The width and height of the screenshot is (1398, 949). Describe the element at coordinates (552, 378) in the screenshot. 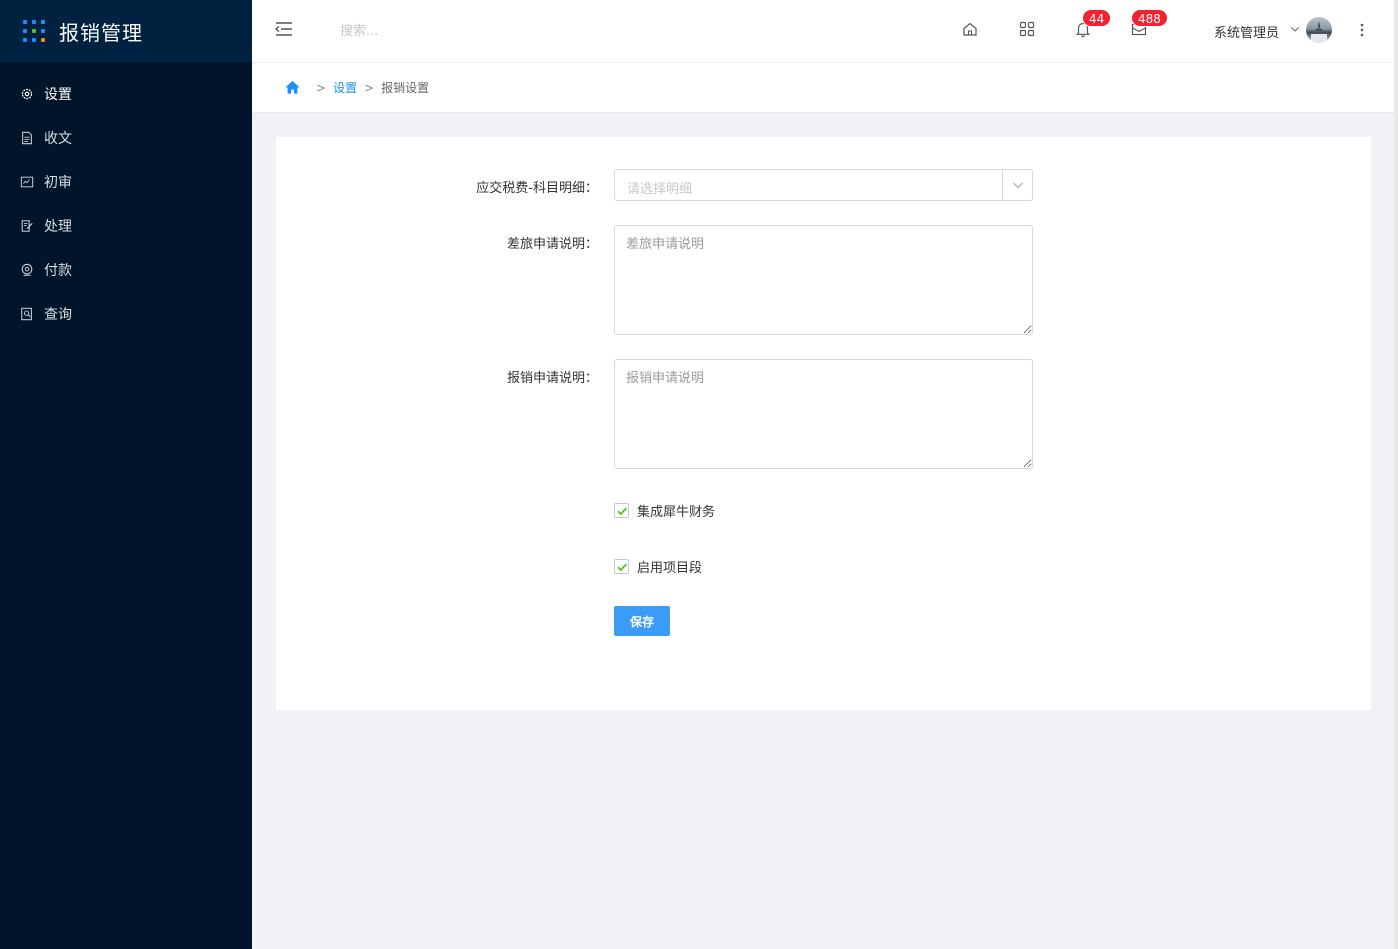

I see `reimburse-note-label: 报销申请说明：` at that location.